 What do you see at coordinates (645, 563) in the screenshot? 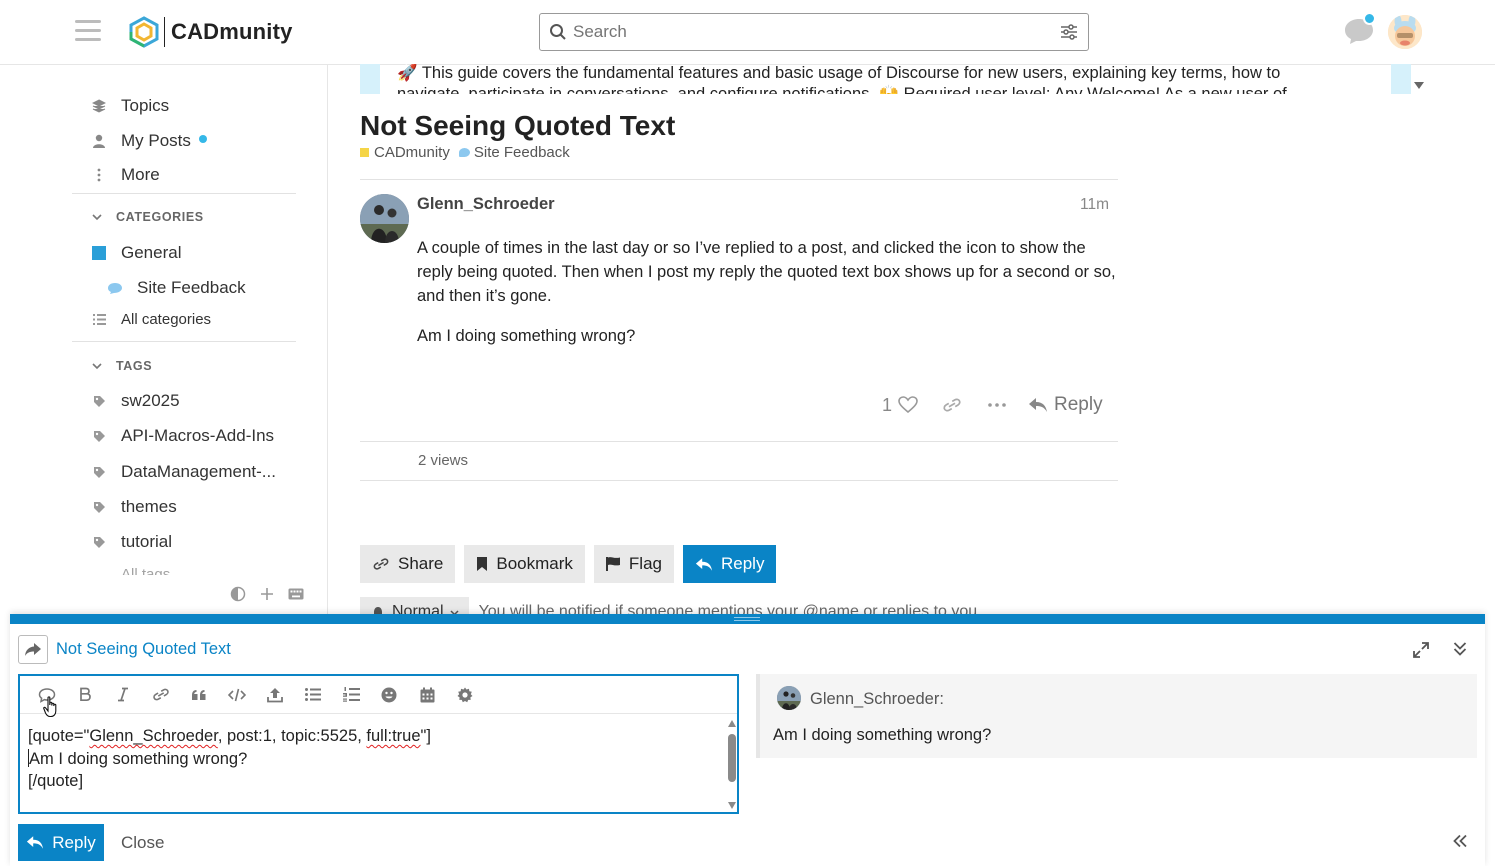
I see `flag-label: Flag` at bounding box center [645, 563].